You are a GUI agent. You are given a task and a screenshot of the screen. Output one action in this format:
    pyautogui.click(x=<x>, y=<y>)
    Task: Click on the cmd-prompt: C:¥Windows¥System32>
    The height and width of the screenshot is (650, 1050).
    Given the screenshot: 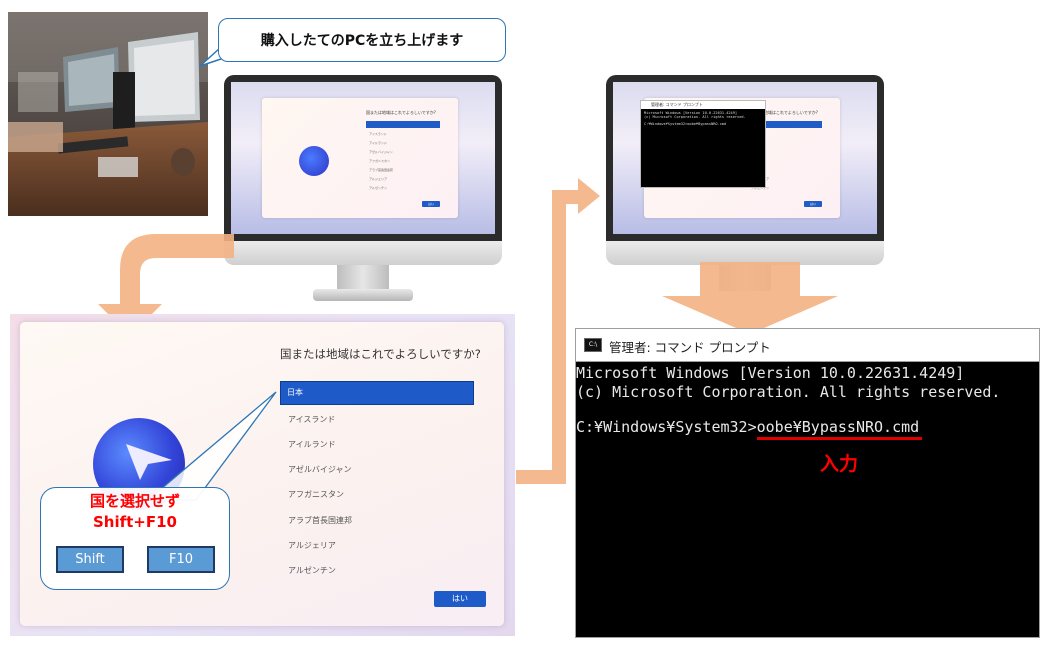 What is the action you would take?
    pyautogui.click(x=666, y=427)
    